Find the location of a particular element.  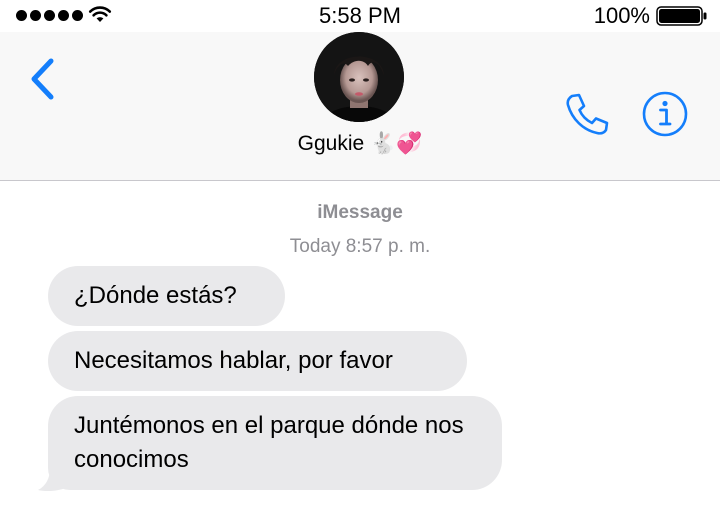

contact-name: Ggukie 🐇💞 is located at coordinates (360, 144).